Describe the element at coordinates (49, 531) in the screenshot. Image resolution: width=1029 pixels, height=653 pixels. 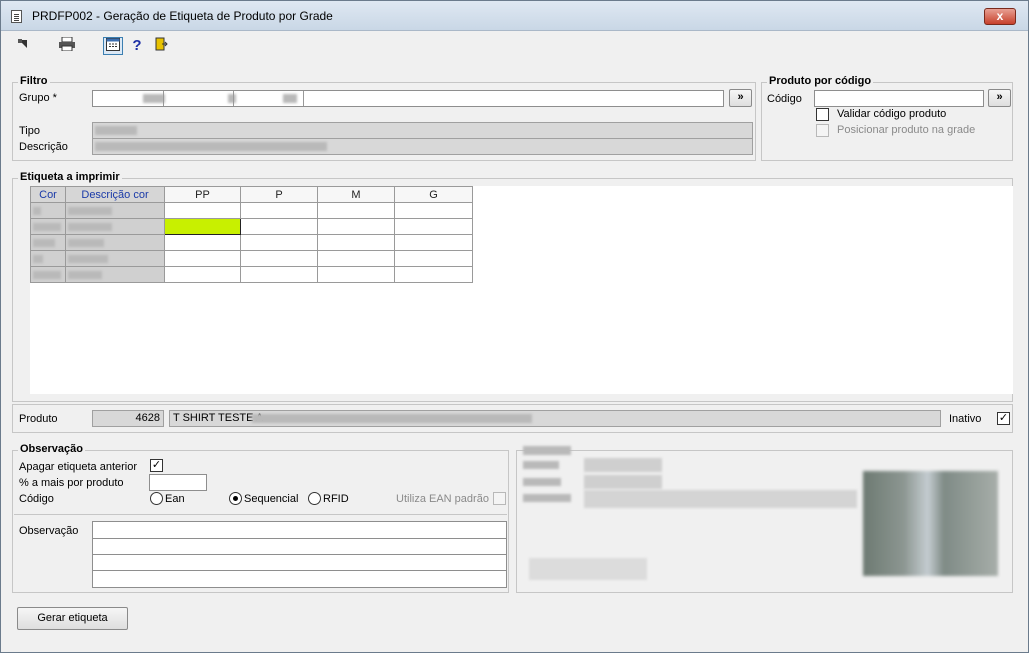
I see `observacao-text-label: Observação` at that location.